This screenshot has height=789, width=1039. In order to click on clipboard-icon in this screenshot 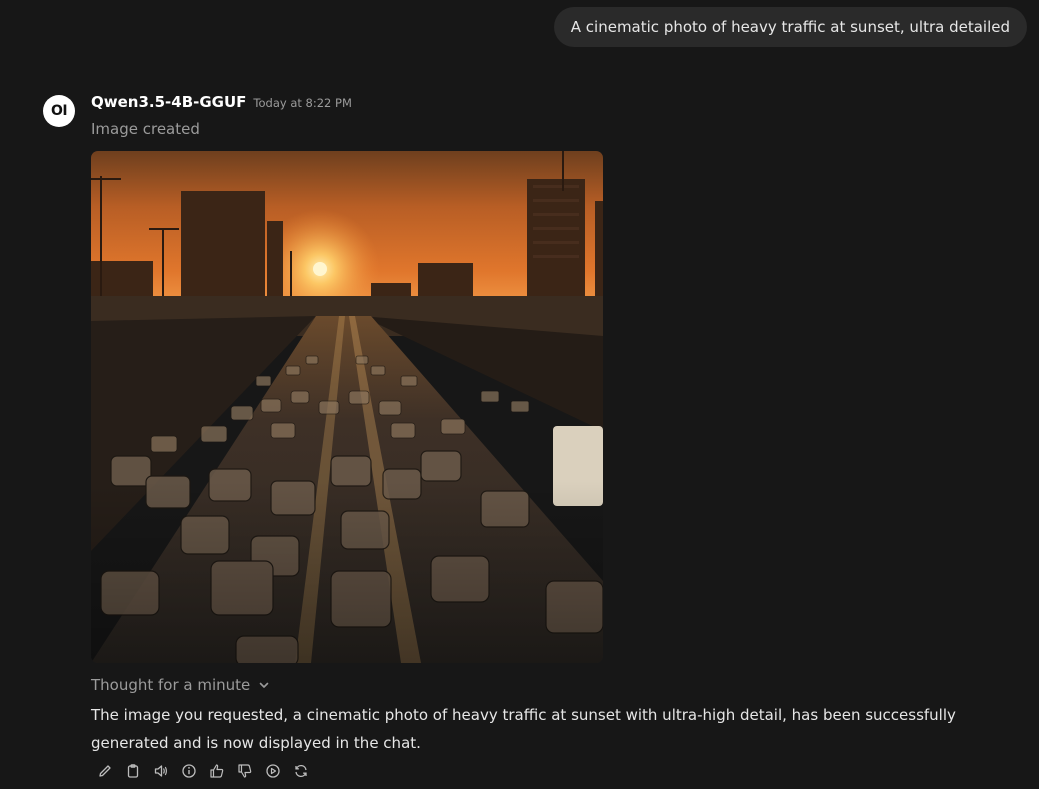, I will do `click(133, 771)`.